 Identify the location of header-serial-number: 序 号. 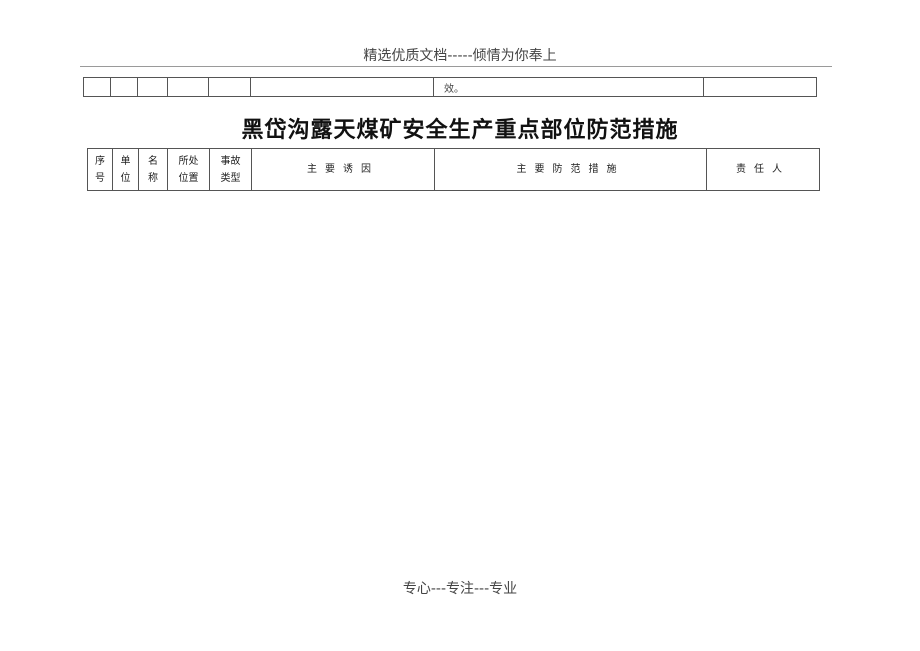
(100, 169).